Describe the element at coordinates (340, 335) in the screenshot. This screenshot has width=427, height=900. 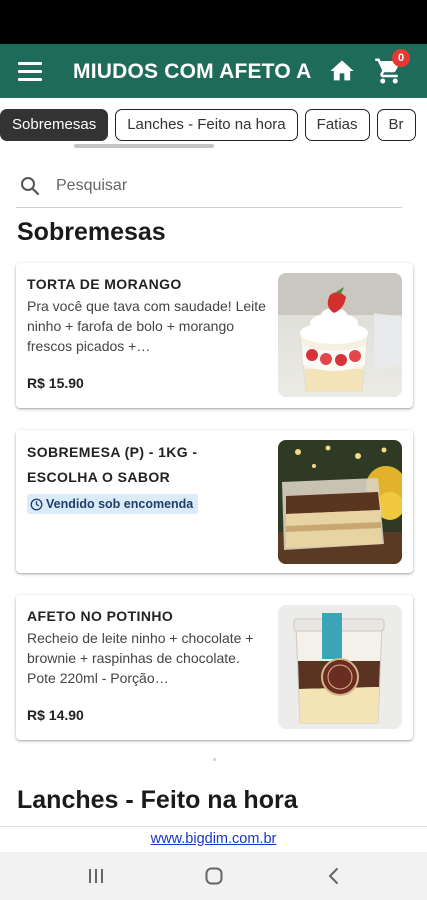
I see `product-image-strawberry-cup` at that location.